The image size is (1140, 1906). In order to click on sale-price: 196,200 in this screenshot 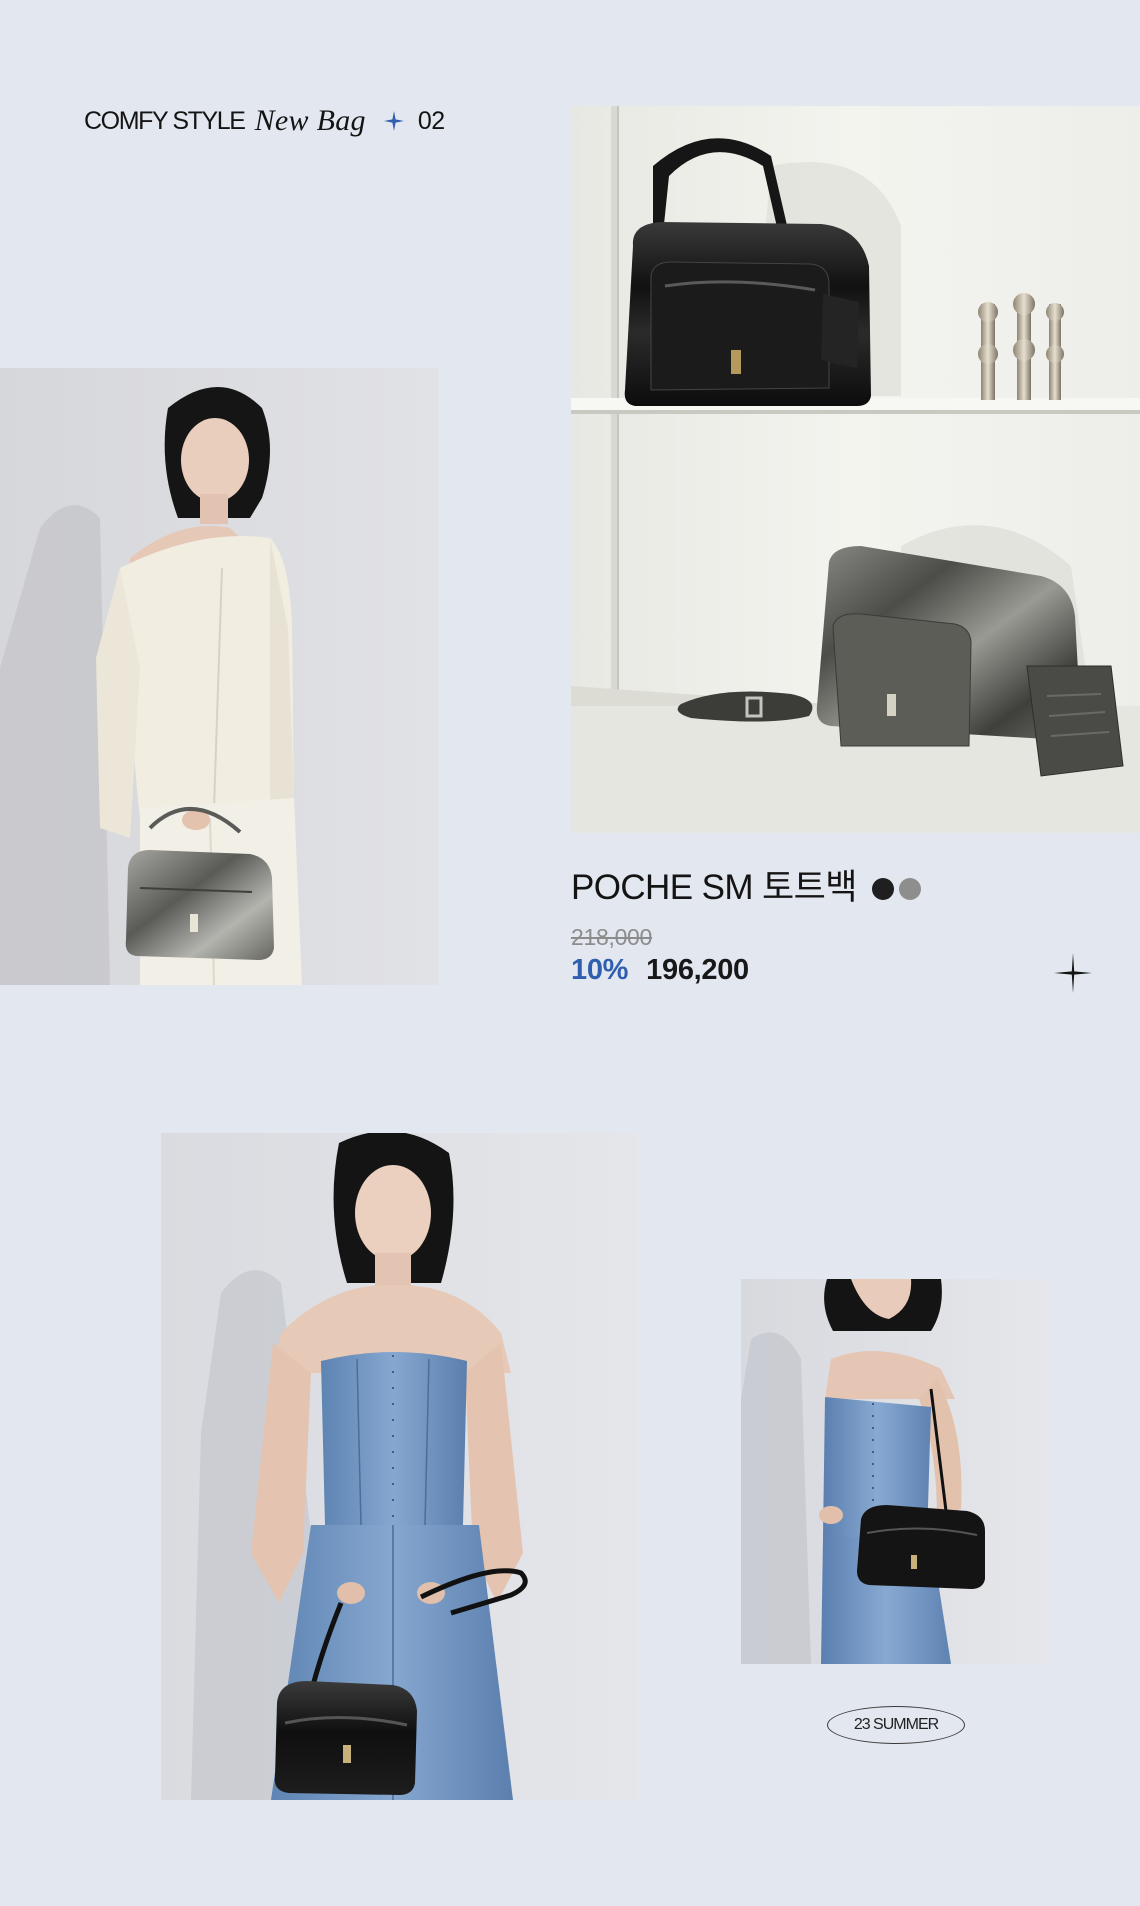, I will do `click(697, 970)`.